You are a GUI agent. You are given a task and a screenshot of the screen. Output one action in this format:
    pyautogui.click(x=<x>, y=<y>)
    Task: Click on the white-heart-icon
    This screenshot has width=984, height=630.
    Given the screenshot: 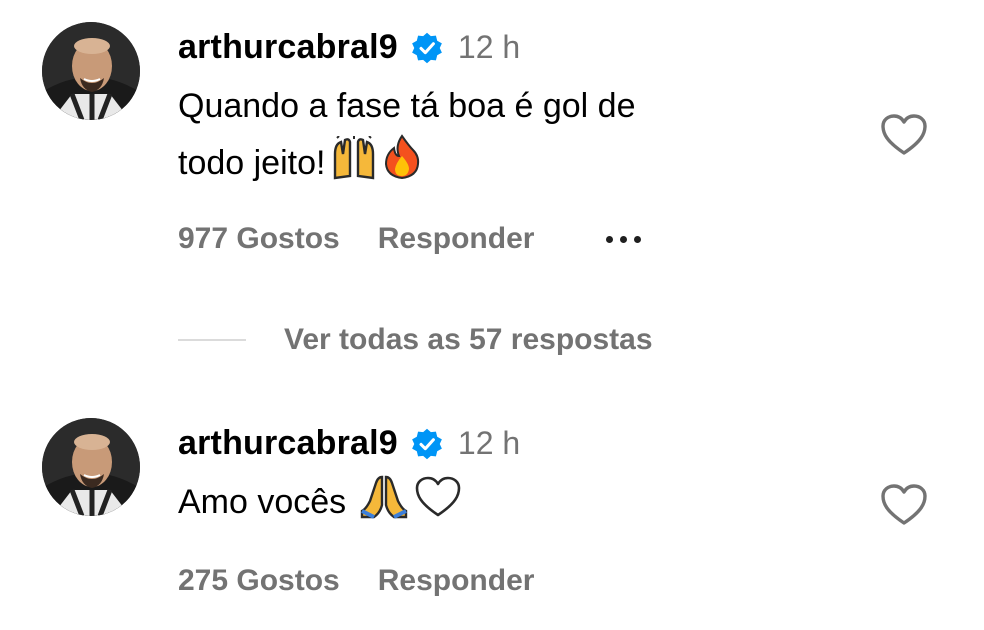 What is the action you would take?
    pyautogui.click(x=438, y=505)
    